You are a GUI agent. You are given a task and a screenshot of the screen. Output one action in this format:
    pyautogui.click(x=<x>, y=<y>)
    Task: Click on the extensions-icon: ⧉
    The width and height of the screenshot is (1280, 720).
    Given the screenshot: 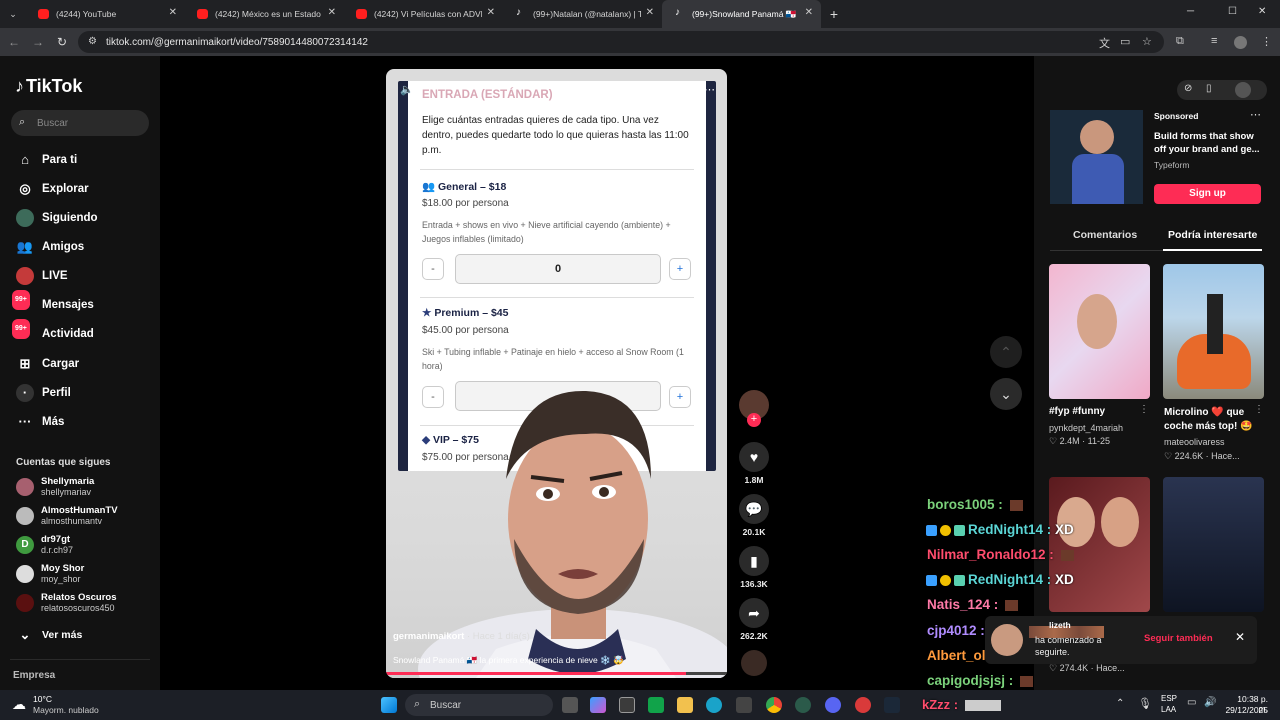 What is the action you would take?
    pyautogui.click(x=1180, y=41)
    